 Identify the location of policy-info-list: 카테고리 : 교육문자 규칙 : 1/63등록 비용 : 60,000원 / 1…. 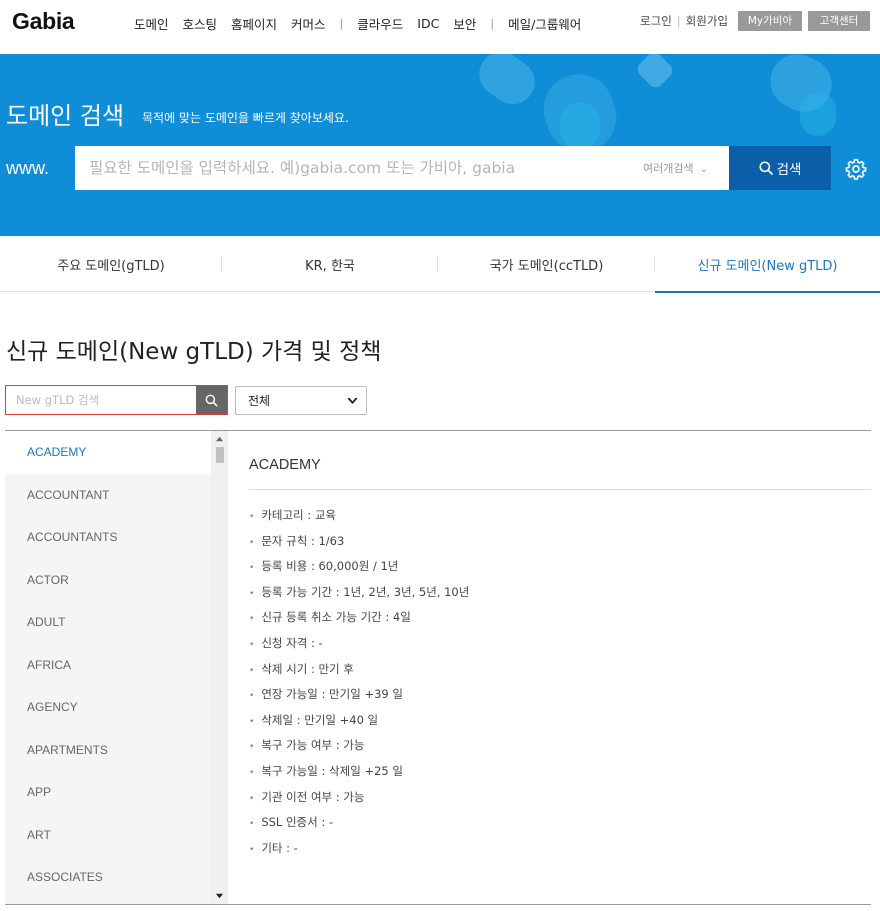
(359, 684).